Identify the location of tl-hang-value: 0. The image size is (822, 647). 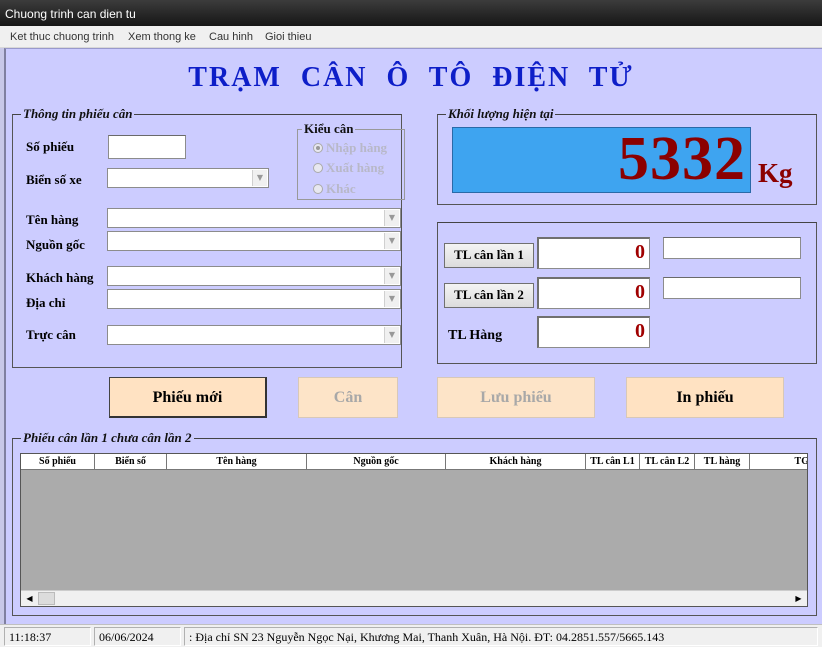
(593, 332).